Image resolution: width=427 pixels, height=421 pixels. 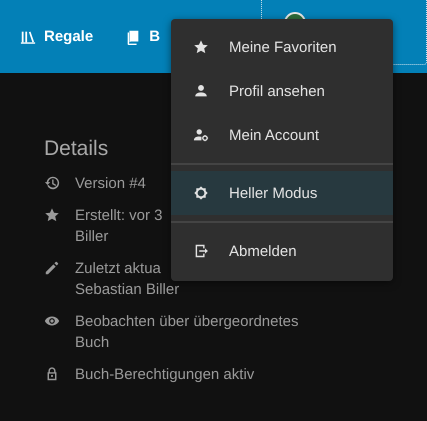 What do you see at coordinates (57, 36) in the screenshot?
I see `nav-link: Regale` at bounding box center [57, 36].